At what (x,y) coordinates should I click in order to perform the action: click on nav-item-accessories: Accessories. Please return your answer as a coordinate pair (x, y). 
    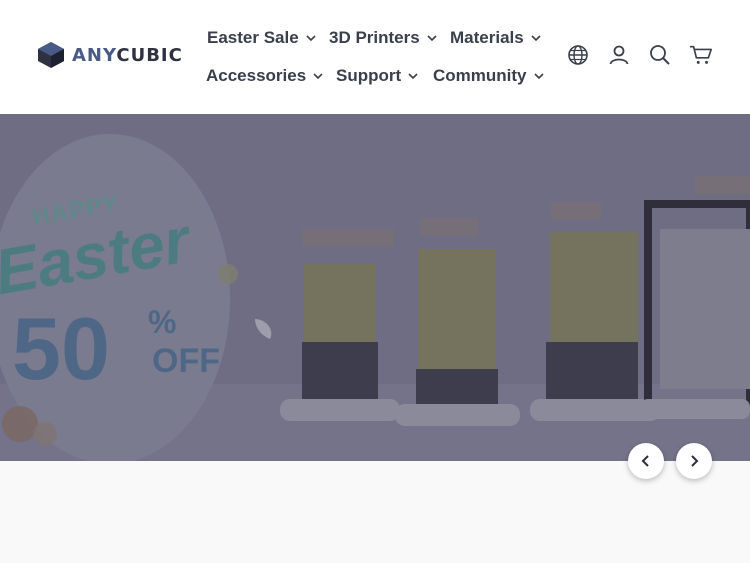
    Looking at the image, I should click on (264, 76).